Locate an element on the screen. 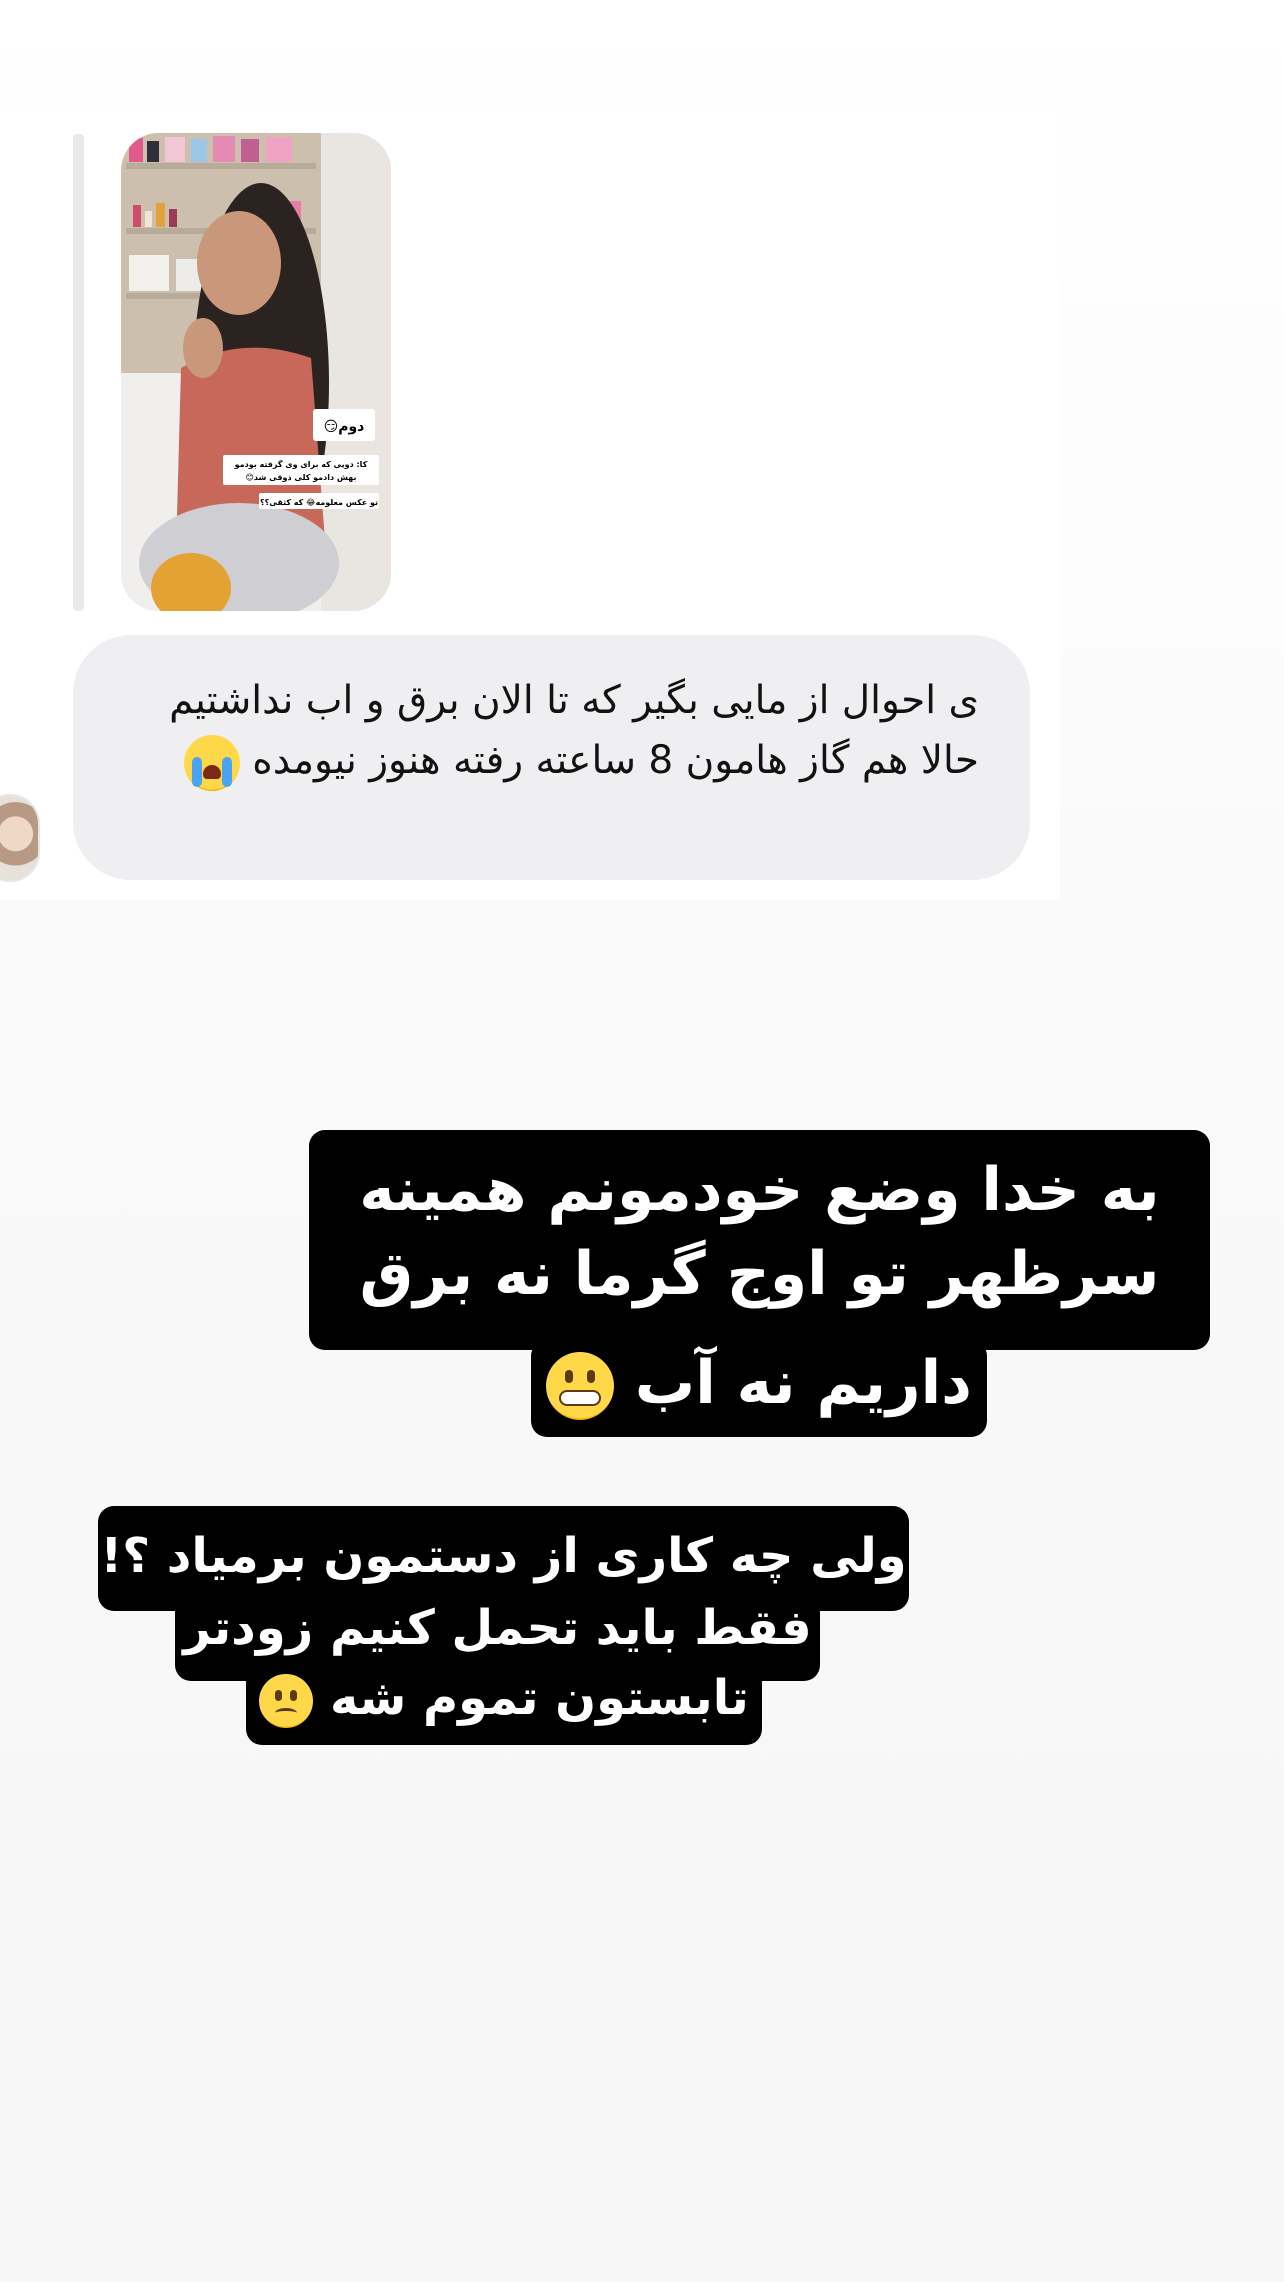 The width and height of the screenshot is (1284, 2282). photo-caption-line1: کا: دویی که برای وی گرفته بودمو is located at coordinates (301, 464).